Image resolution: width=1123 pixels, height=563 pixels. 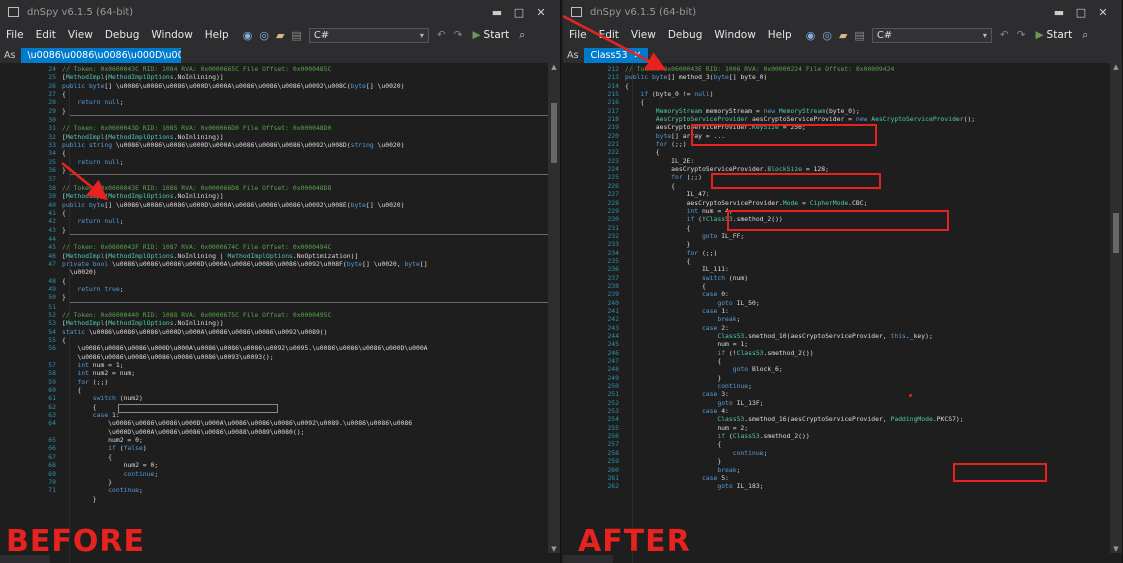 What do you see at coordinates (613, 102) in the screenshot?
I see `line-number: 216` at bounding box center [613, 102].